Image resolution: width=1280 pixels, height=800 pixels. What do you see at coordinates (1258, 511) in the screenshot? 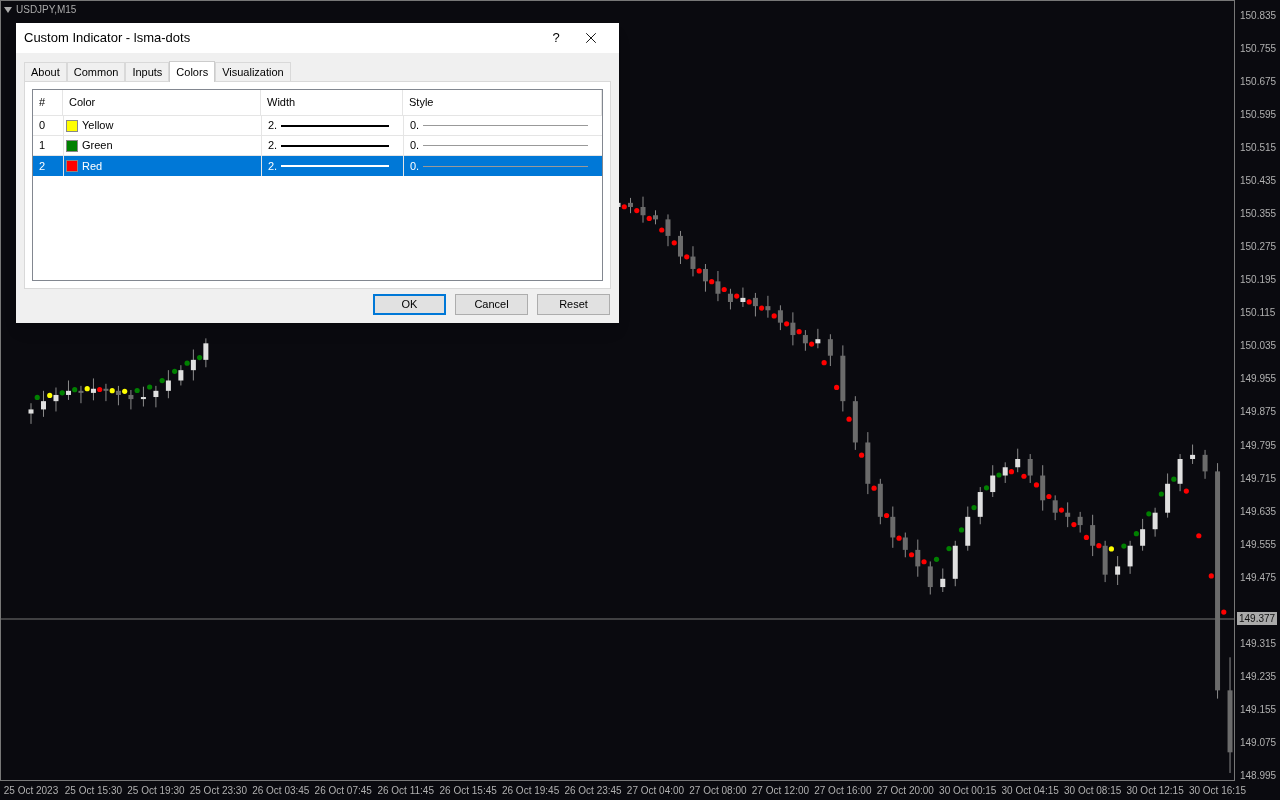
I see `price-axis-label: 149.635` at bounding box center [1258, 511].